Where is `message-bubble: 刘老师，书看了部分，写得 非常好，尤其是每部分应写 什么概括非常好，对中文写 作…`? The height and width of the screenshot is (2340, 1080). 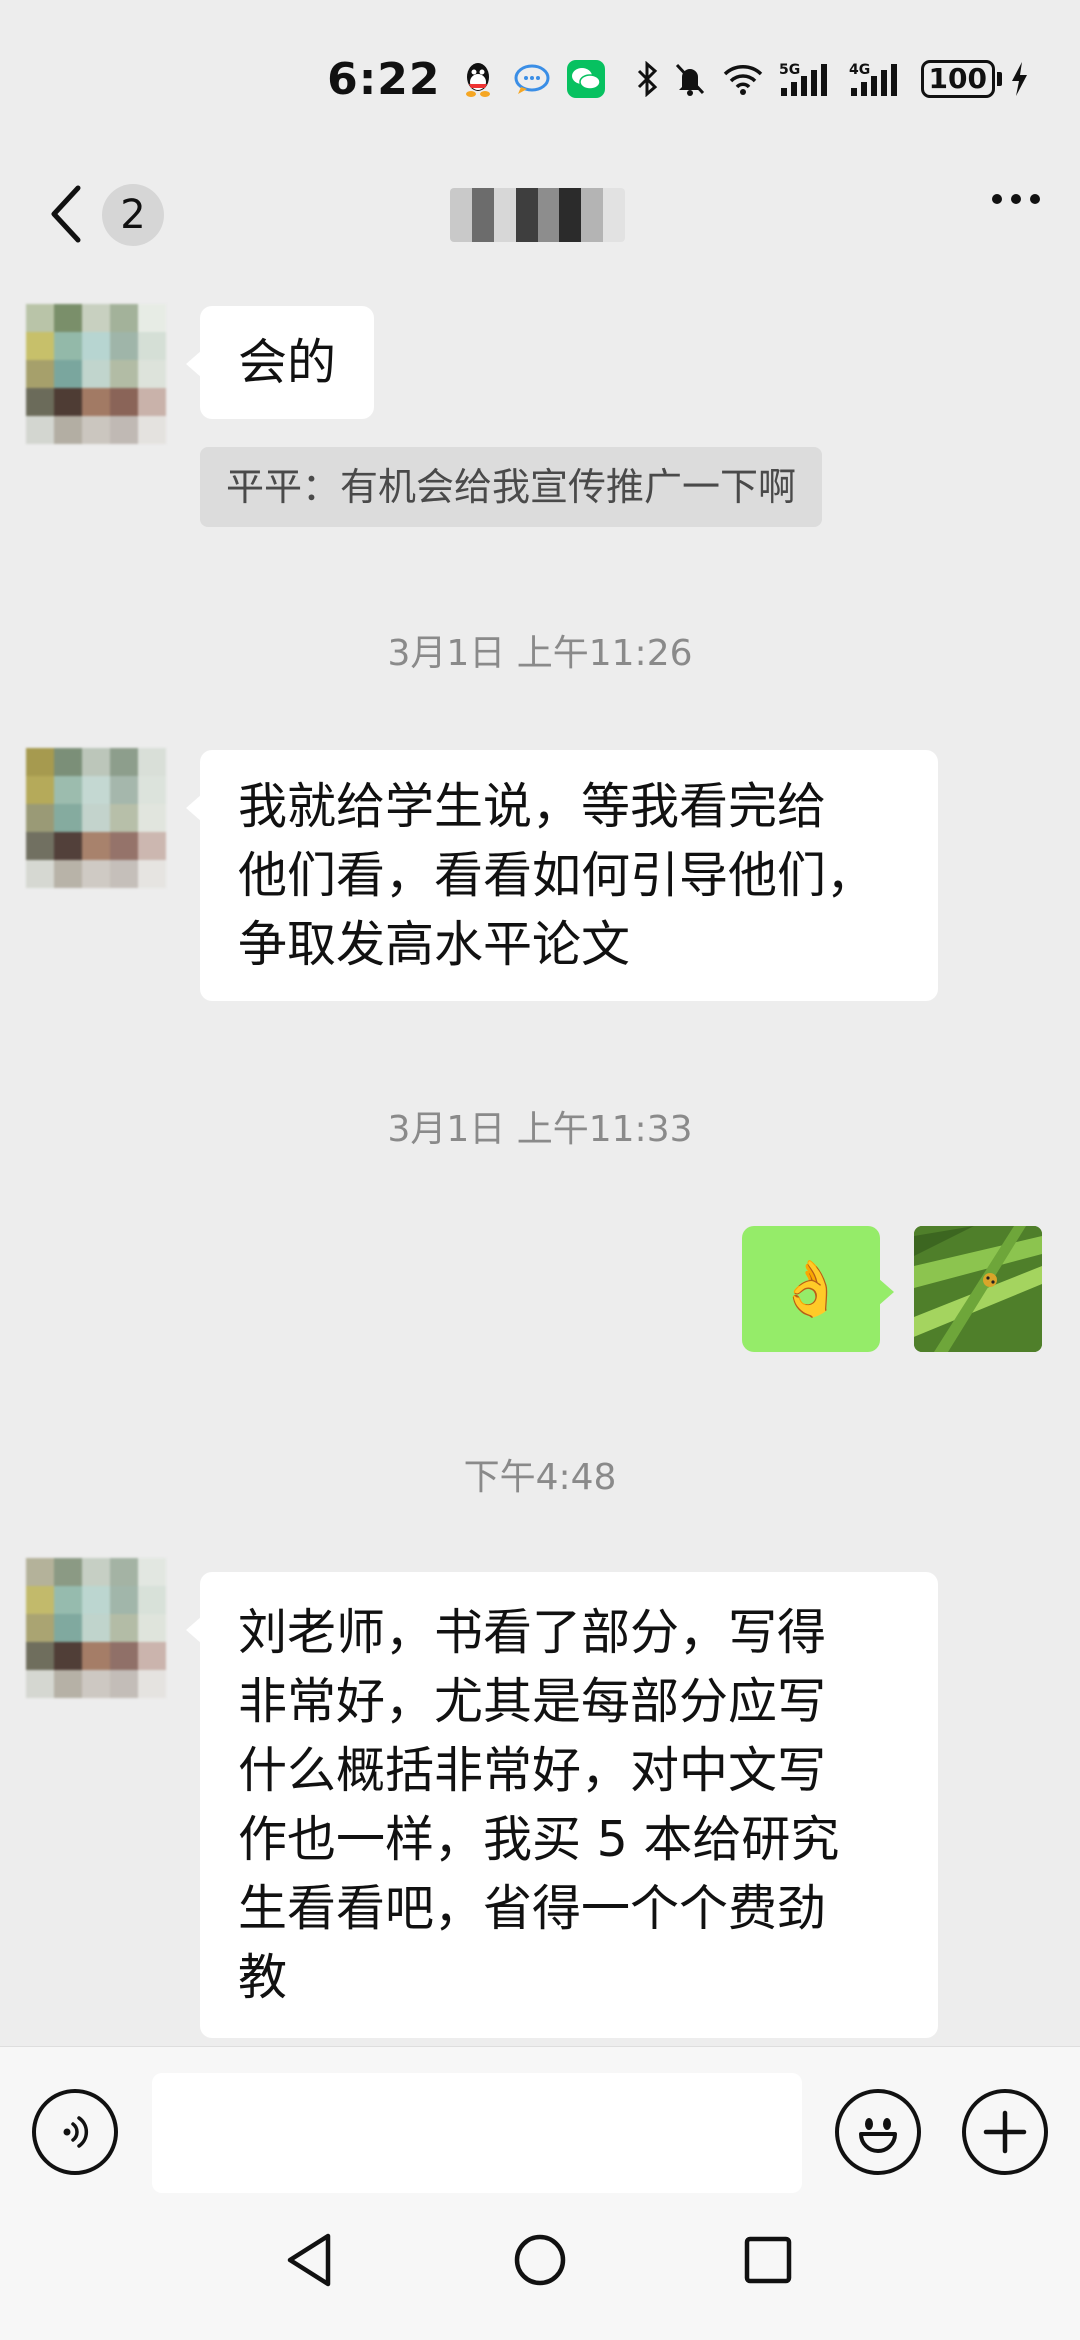
message-bubble: 刘老师，书看了部分，写得 非常好，尤其是每部分应写 什么概括非常好，对中文写 作… is located at coordinates (562, 1805).